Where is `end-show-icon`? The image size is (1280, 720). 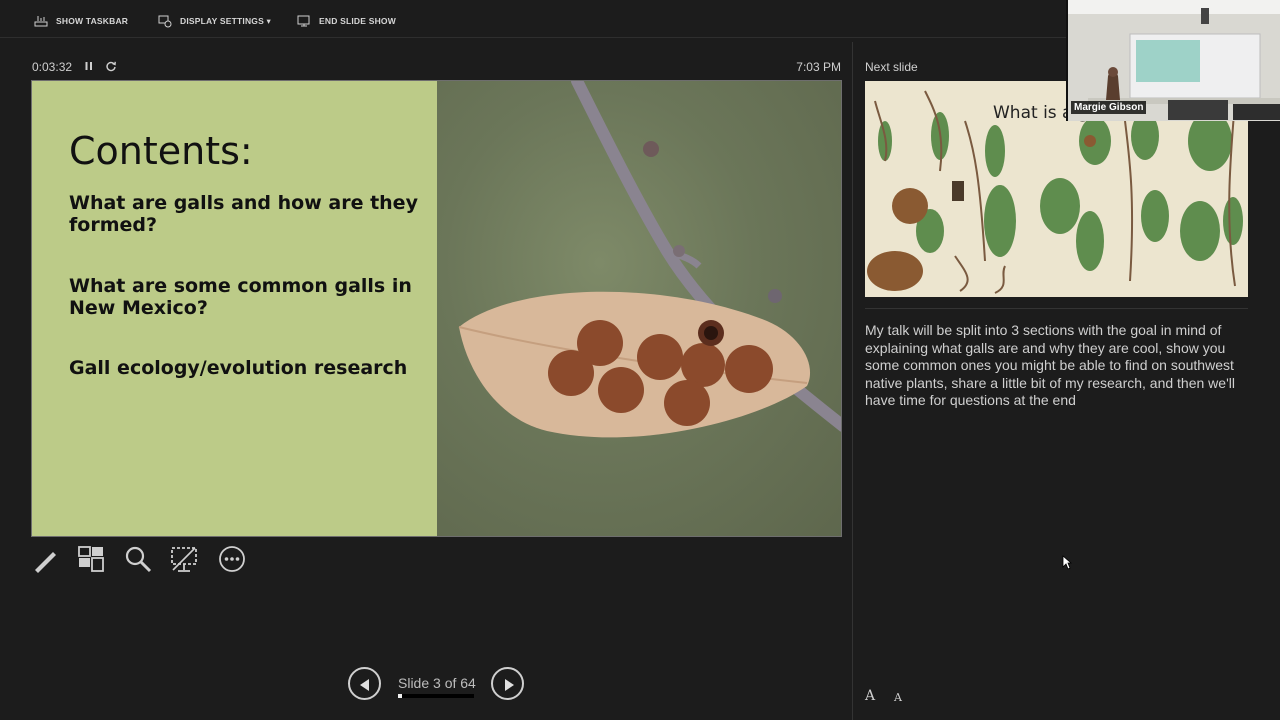 end-show-icon is located at coordinates (303, 21).